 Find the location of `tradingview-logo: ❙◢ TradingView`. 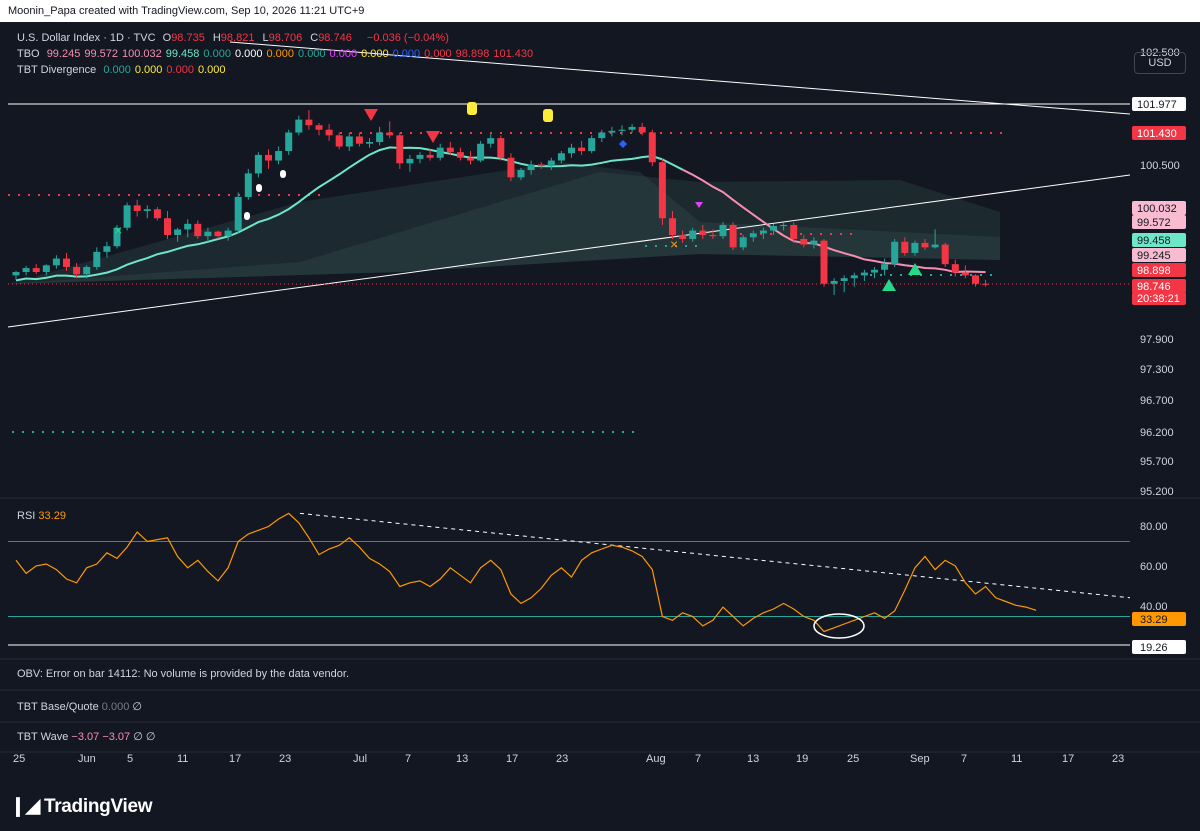

tradingview-logo: ❙◢ TradingView is located at coordinates (81, 806).